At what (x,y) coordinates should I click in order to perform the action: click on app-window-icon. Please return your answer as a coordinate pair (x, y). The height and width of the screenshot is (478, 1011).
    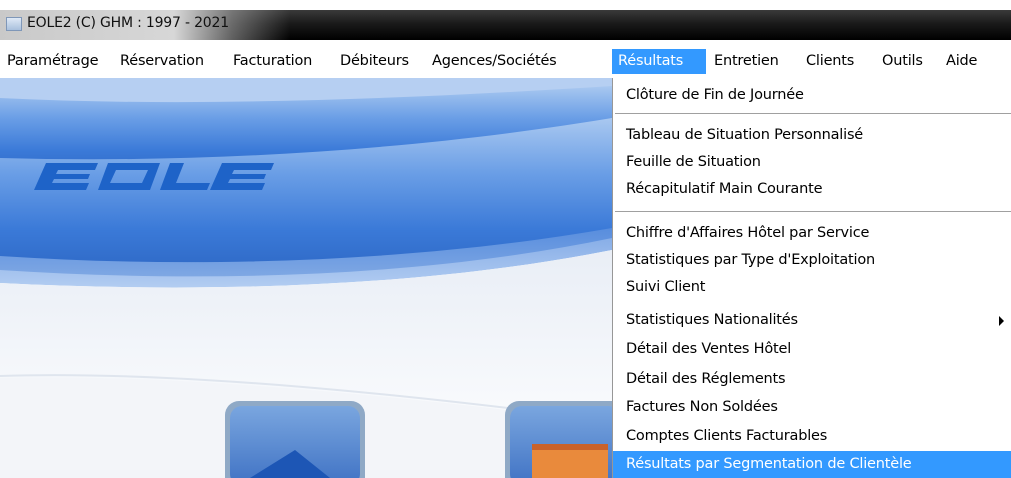
    Looking at the image, I should click on (14, 24).